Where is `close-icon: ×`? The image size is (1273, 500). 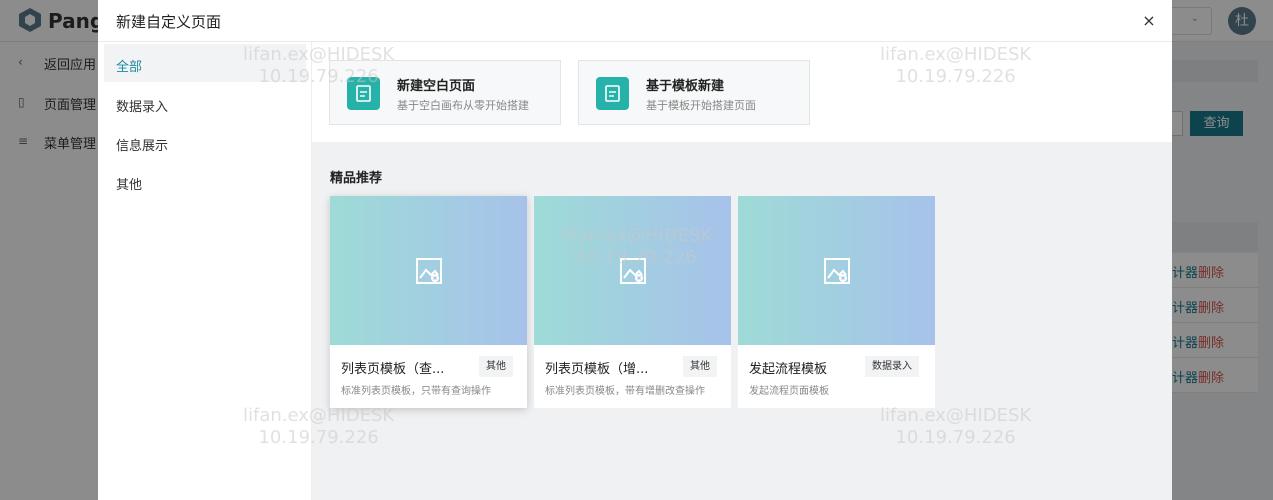 close-icon: × is located at coordinates (1149, 20).